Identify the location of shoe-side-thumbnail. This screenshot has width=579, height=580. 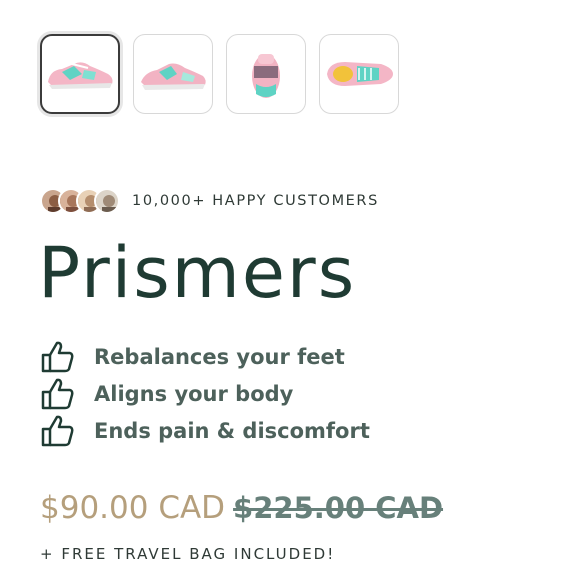
(80, 75).